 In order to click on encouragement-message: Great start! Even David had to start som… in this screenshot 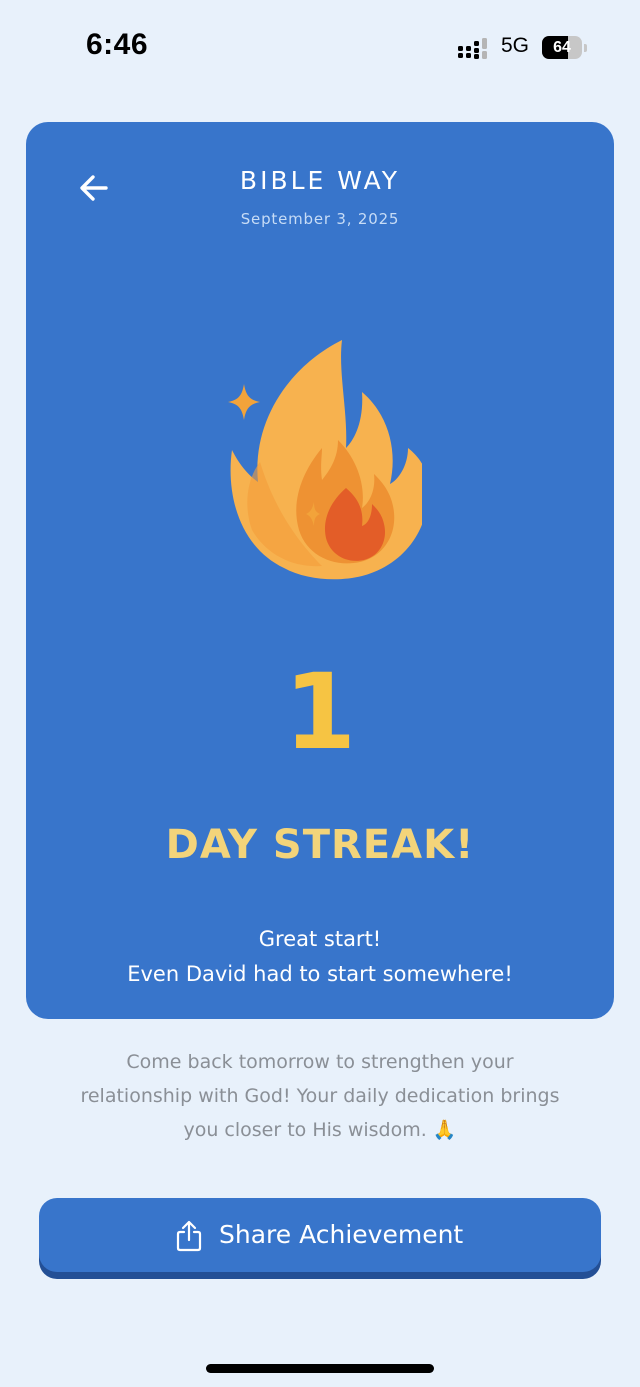, I will do `click(320, 957)`.